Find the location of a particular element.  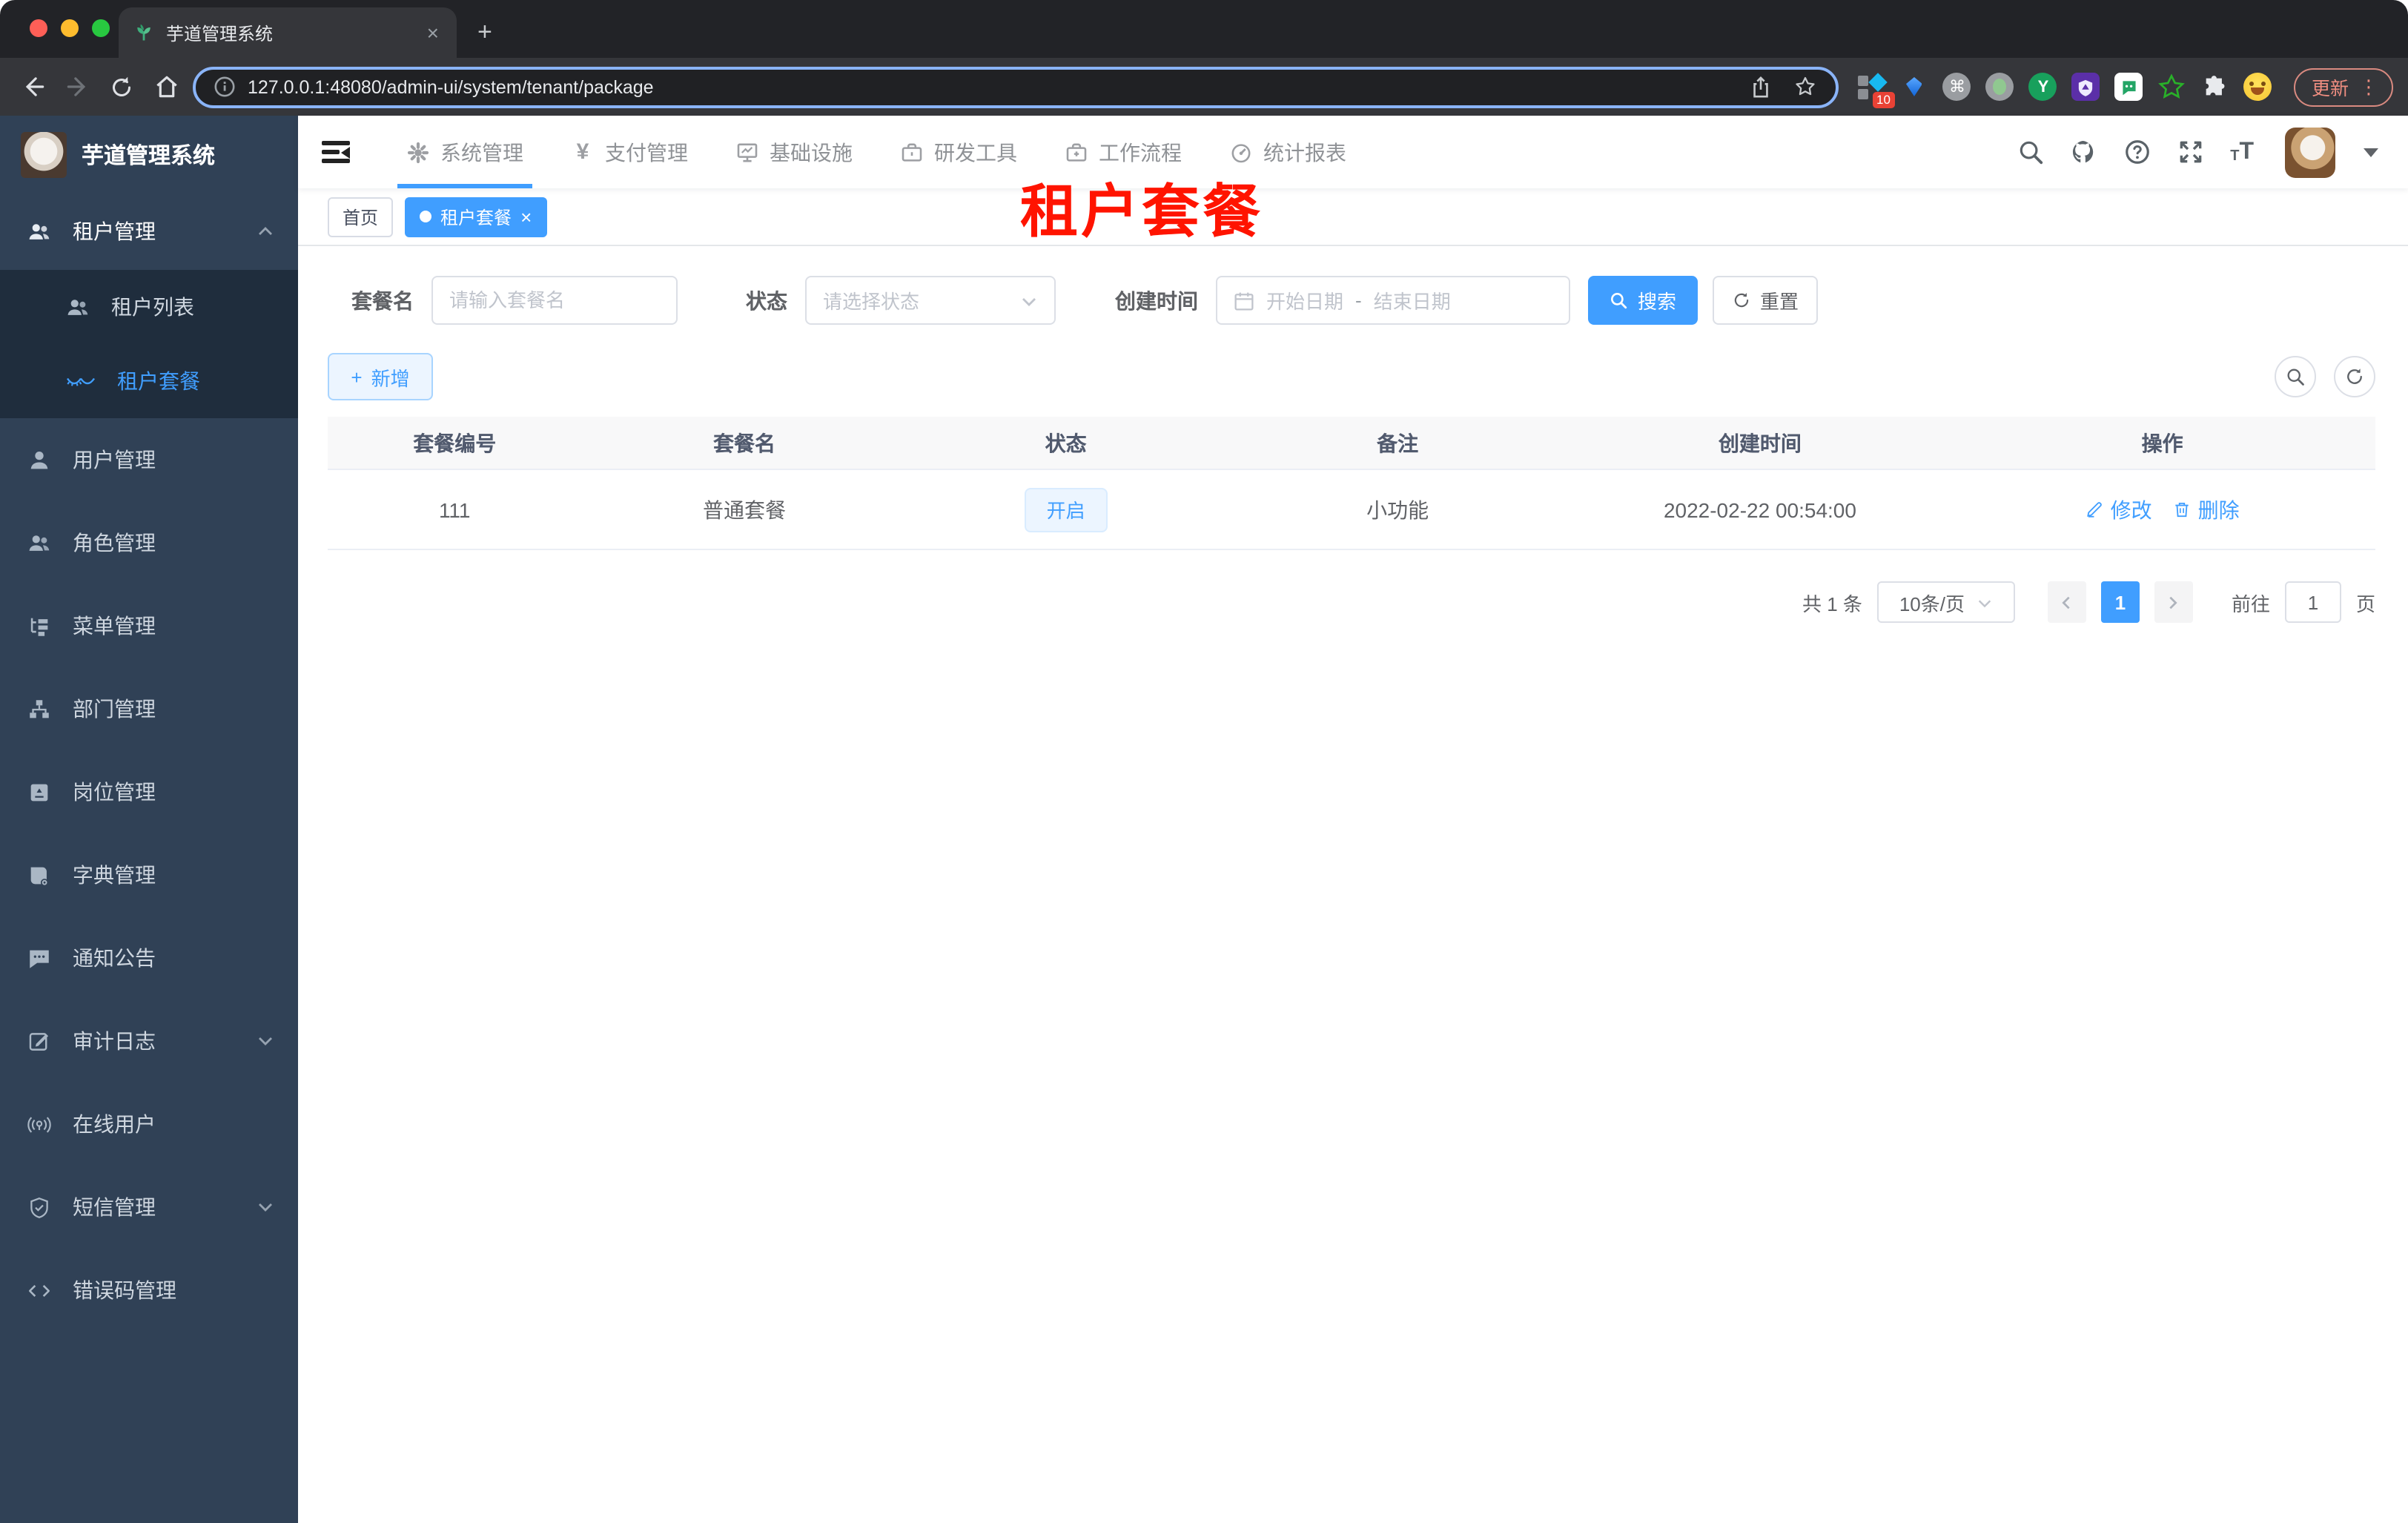

nav-label: 工作流程 is located at coordinates (1140, 152).